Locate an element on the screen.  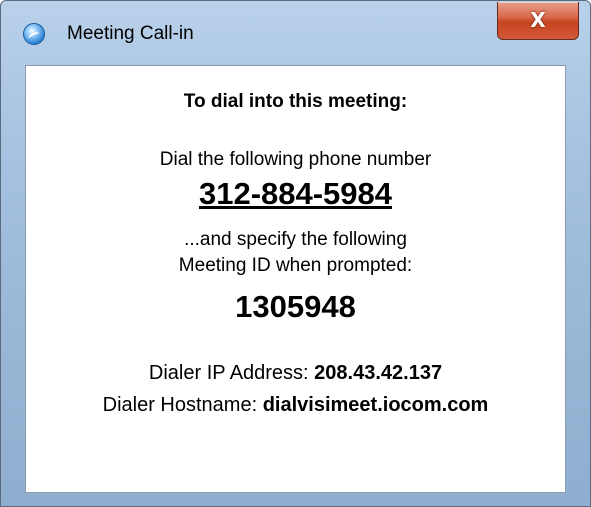
phone-number: 312-884-5984 is located at coordinates (295, 193).